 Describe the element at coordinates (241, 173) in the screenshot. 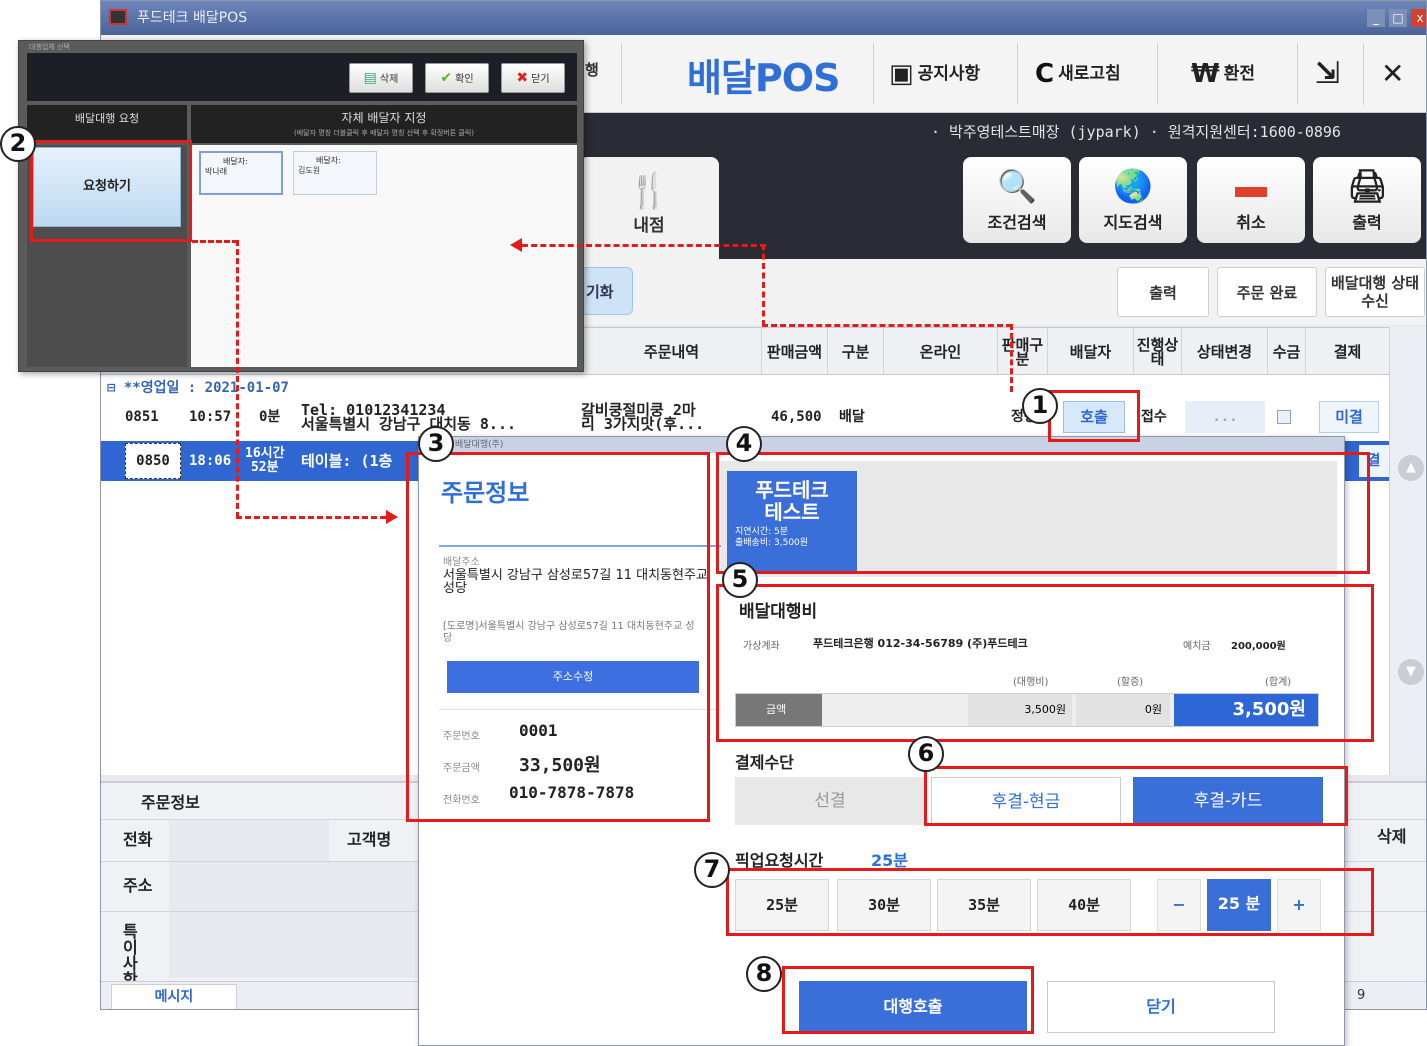

I see `rider-card: 배달자: 박나래` at that location.